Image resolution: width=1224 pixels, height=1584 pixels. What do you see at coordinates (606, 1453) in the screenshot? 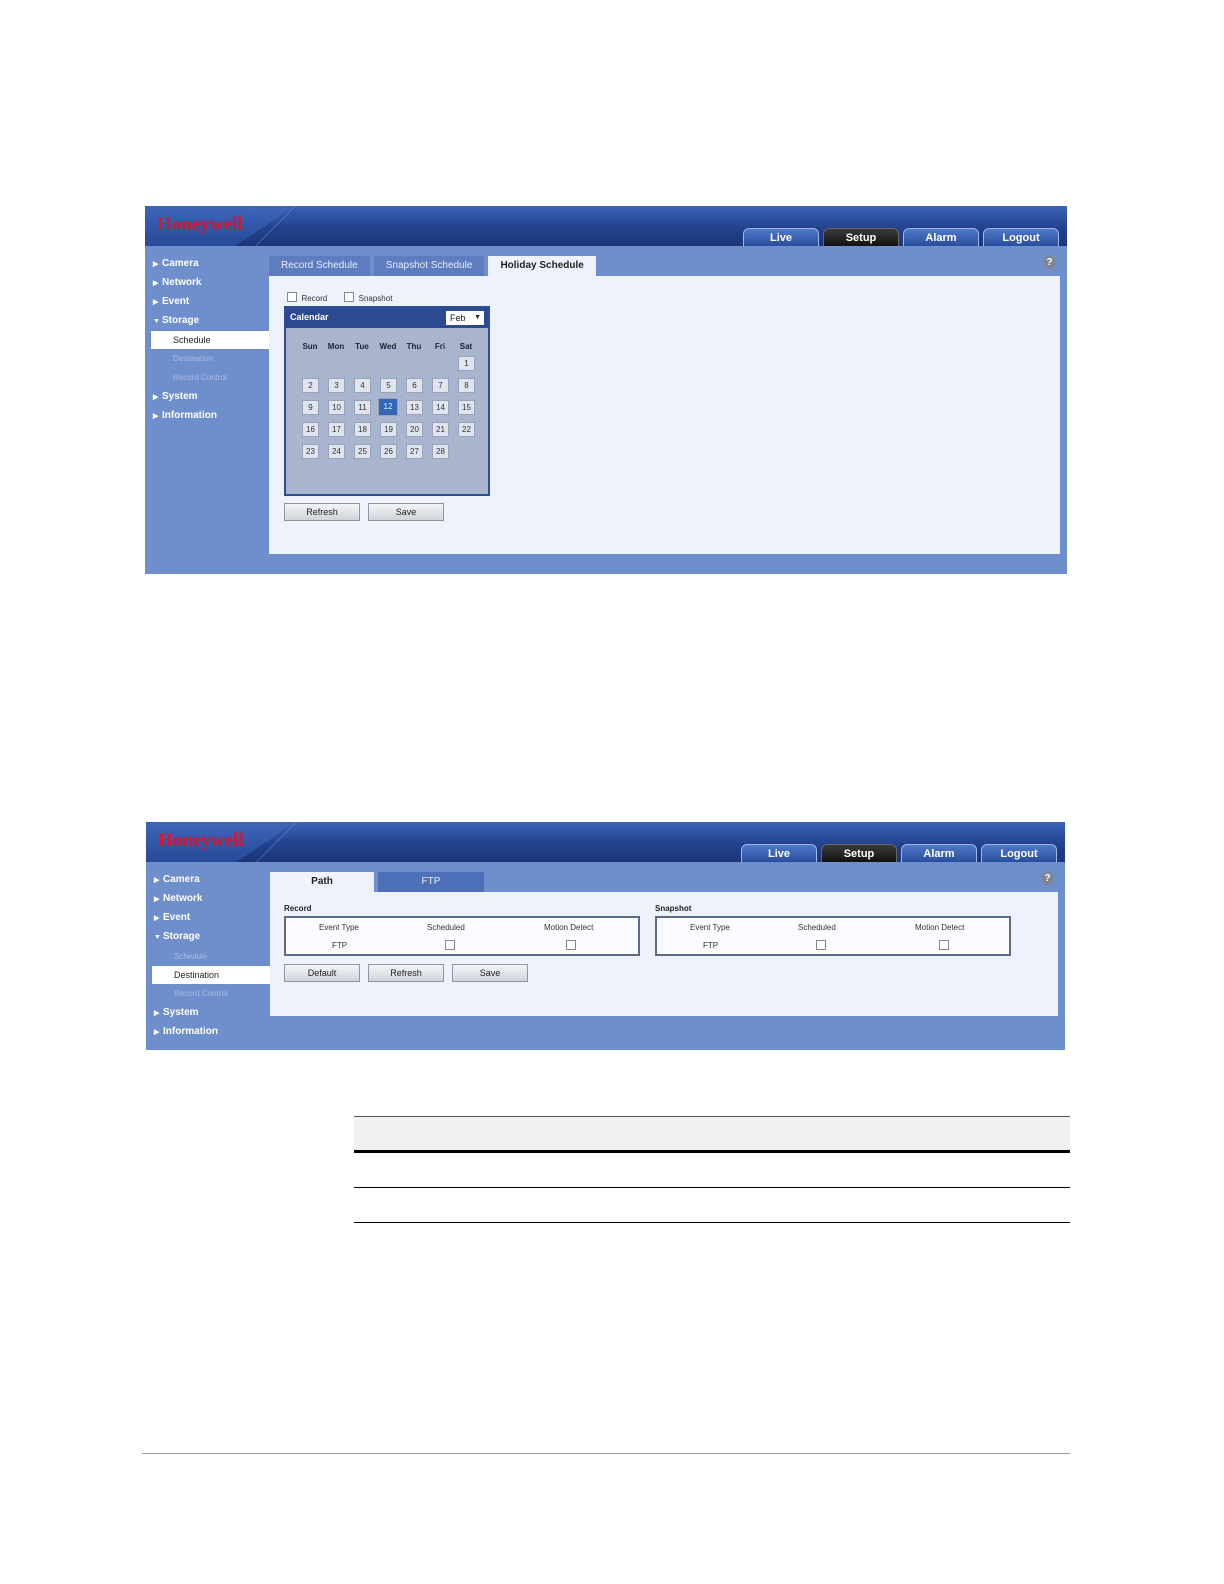
I see `page-footer-rule` at bounding box center [606, 1453].